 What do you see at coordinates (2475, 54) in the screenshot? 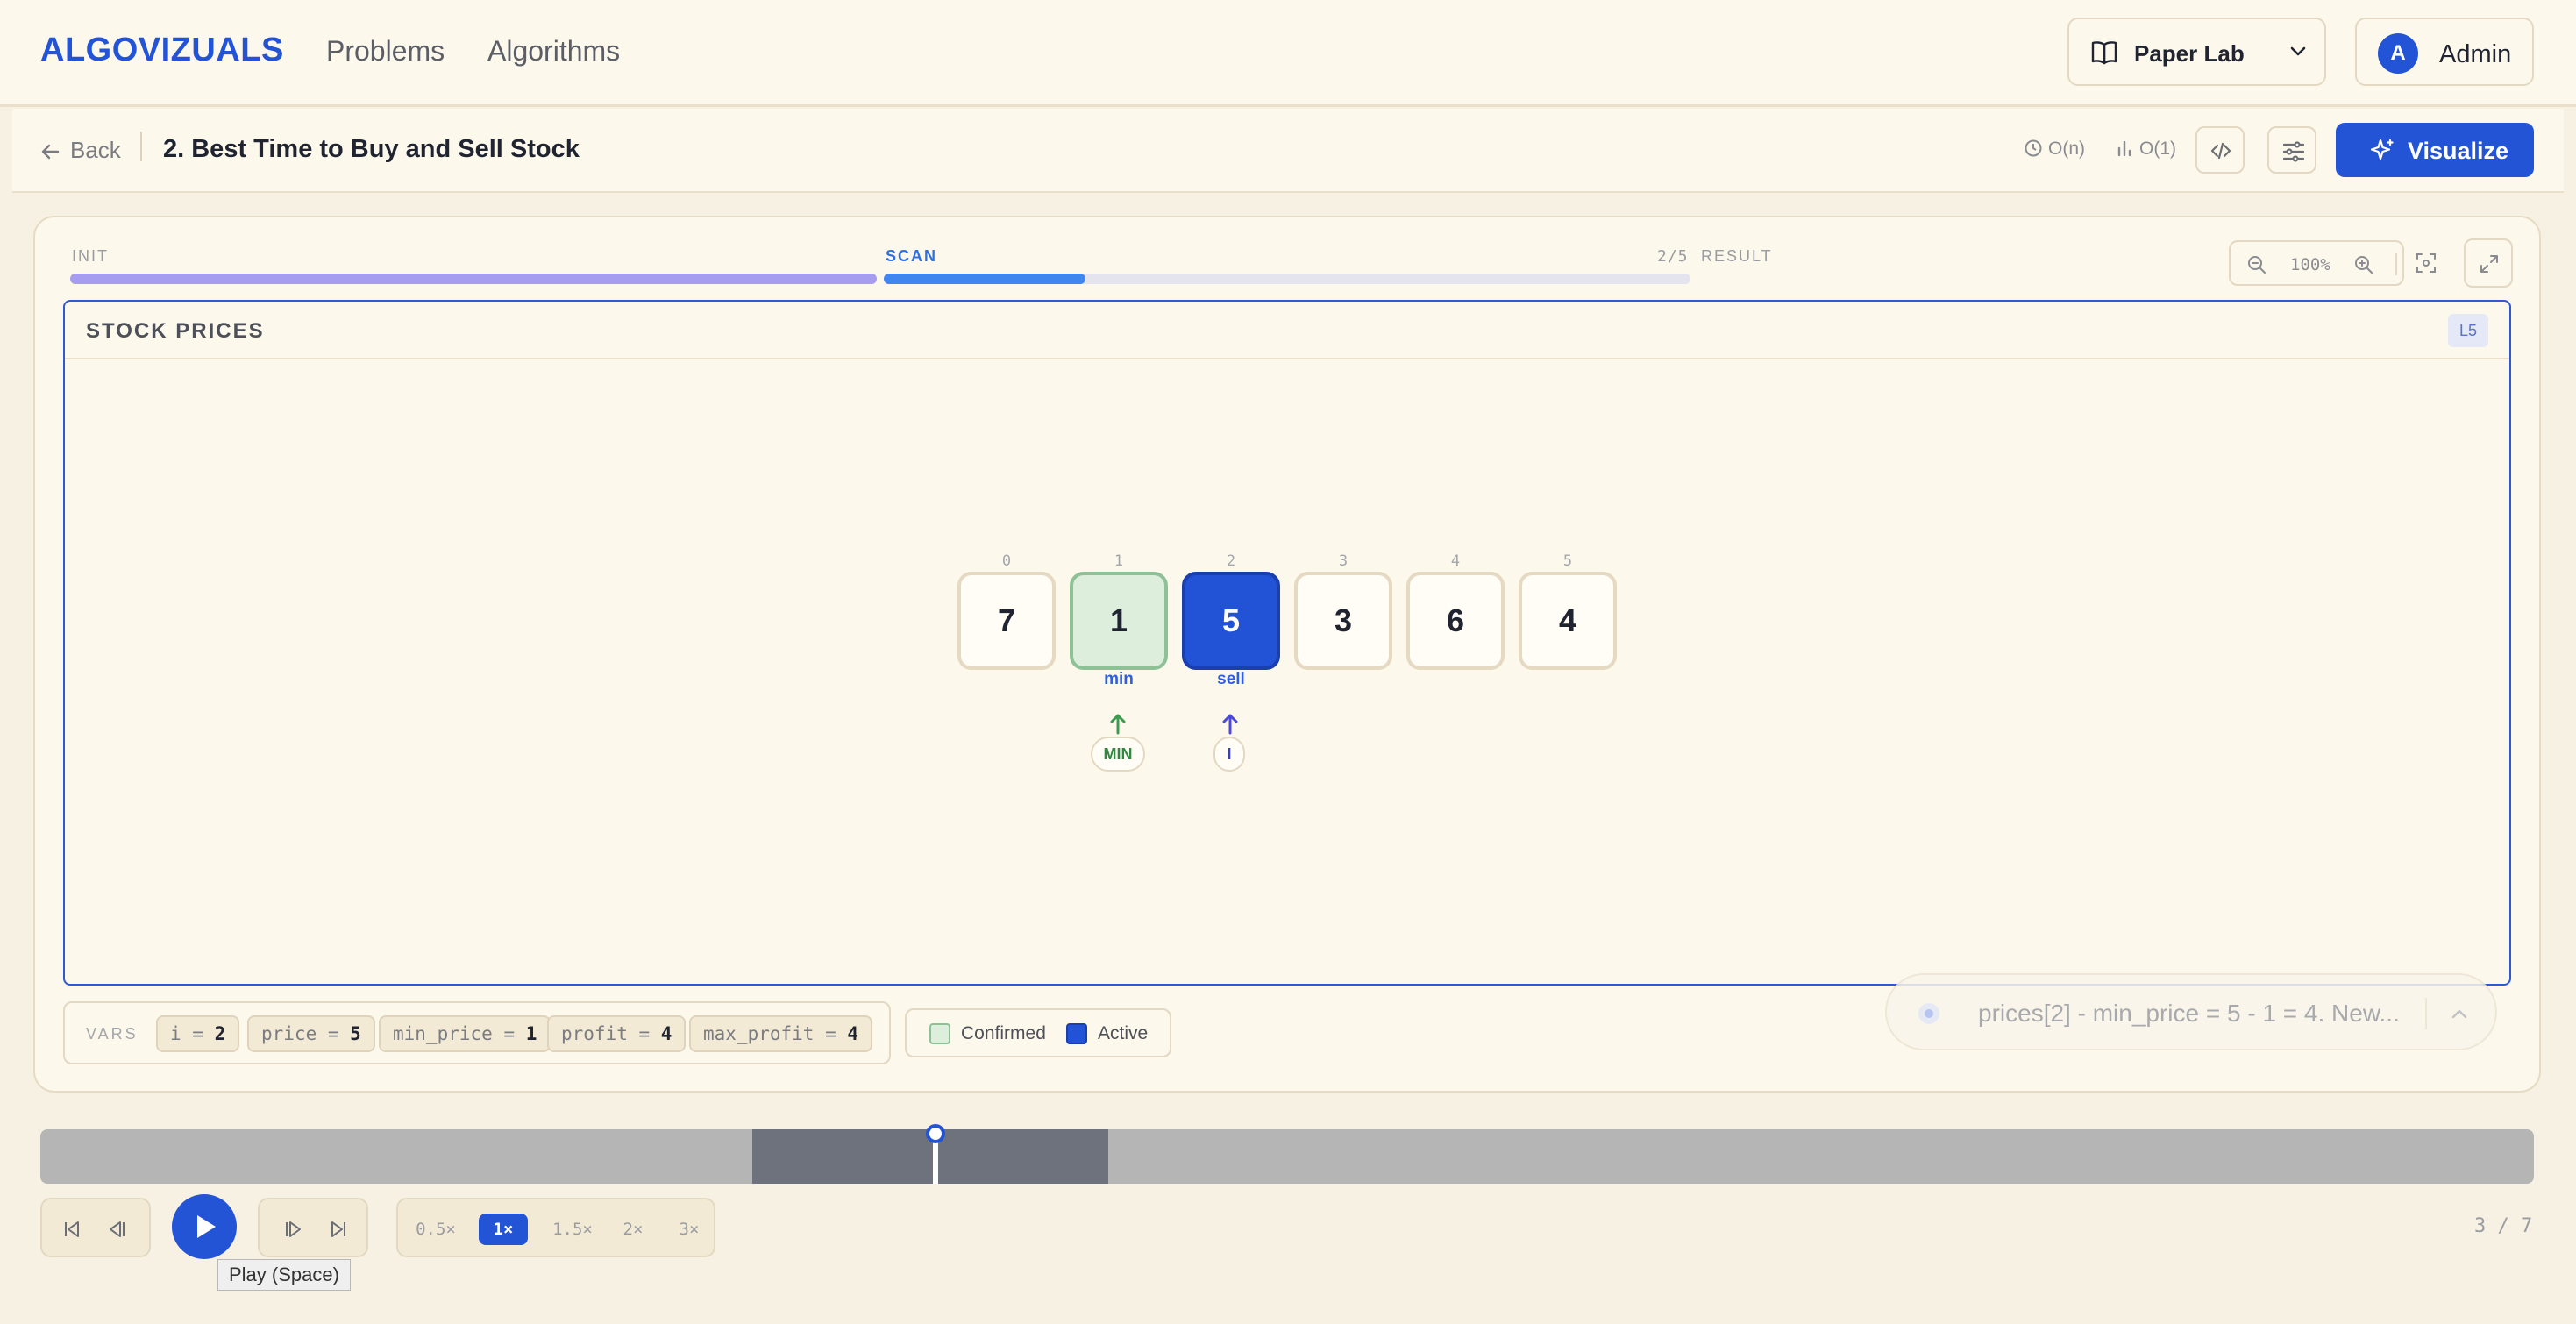
I see `user-name: Admin` at bounding box center [2475, 54].